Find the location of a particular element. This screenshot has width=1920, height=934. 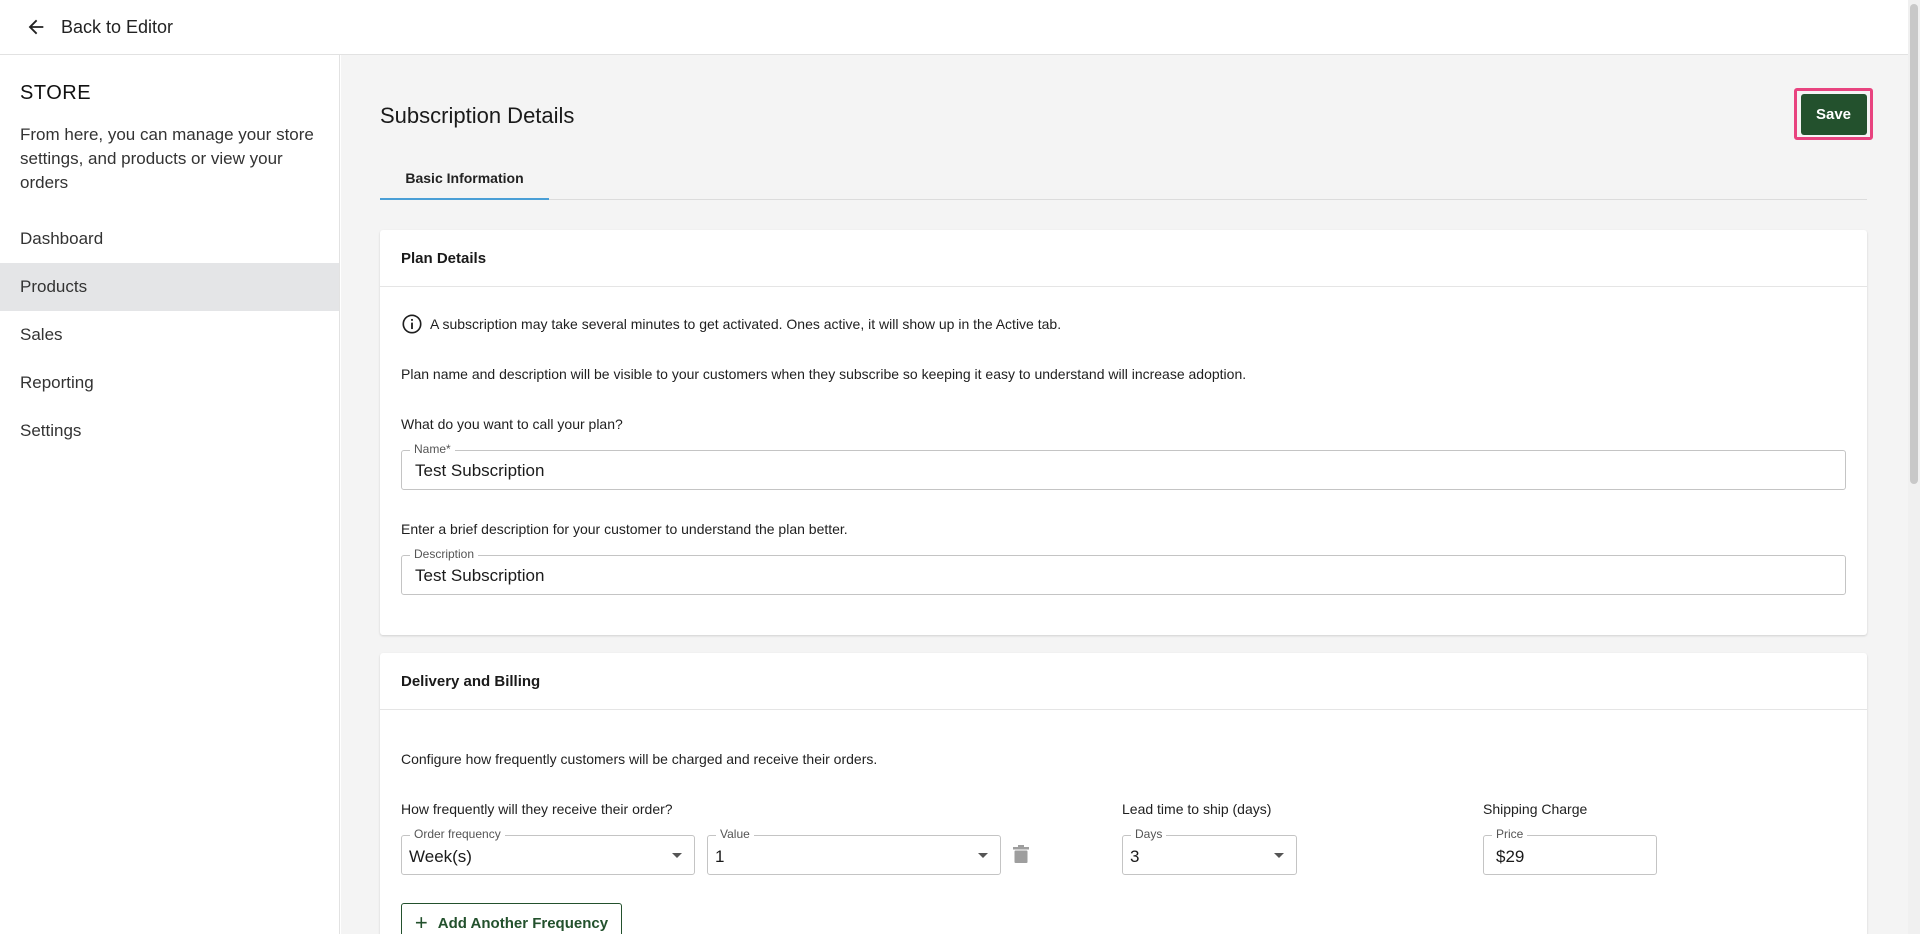

frequency-value-label: Value is located at coordinates (735, 834).